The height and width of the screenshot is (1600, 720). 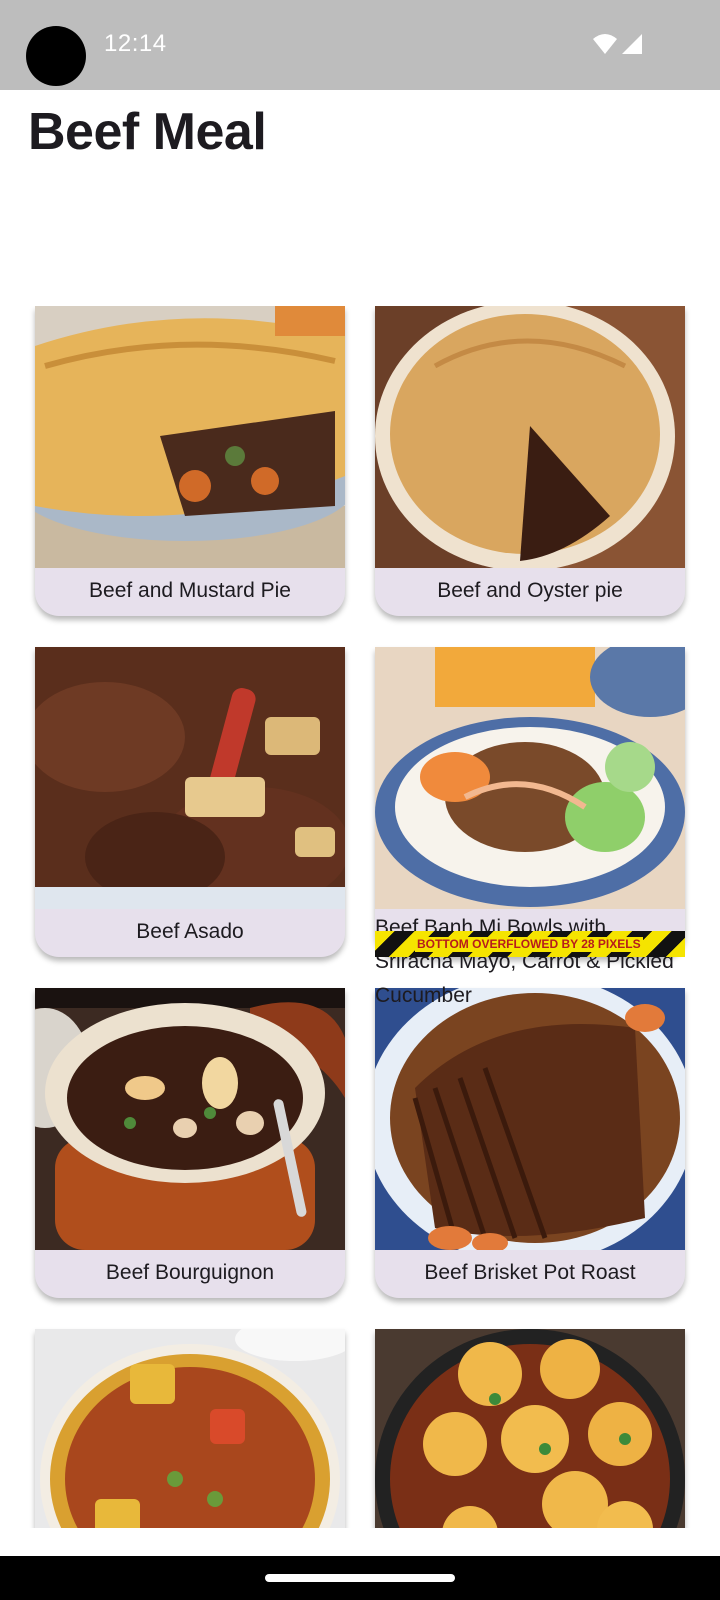 I want to click on overflow-warning-text: BOTTOM OVERFLOWED BY 28 PIXELS, so click(x=529, y=944).